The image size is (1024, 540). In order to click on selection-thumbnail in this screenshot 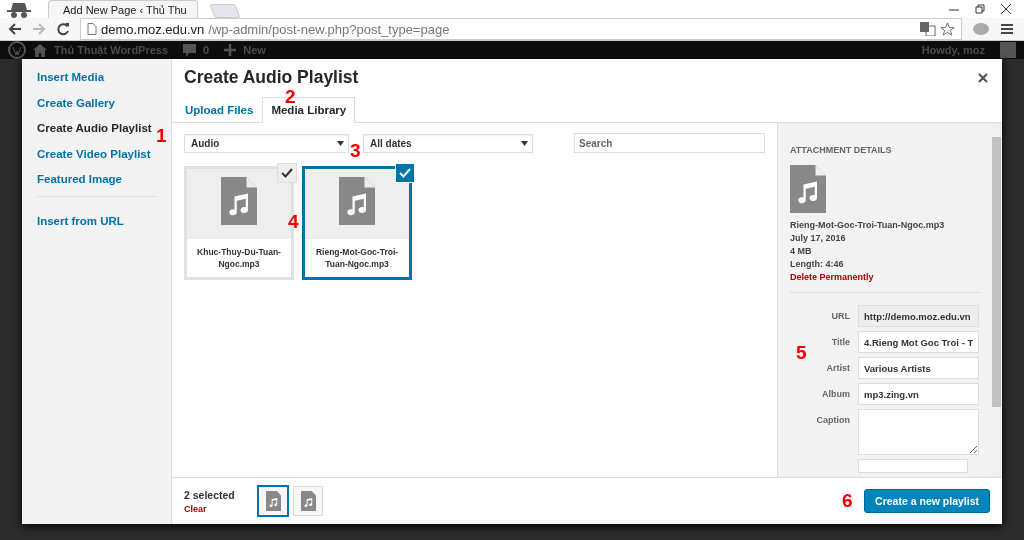, I will do `click(273, 501)`.